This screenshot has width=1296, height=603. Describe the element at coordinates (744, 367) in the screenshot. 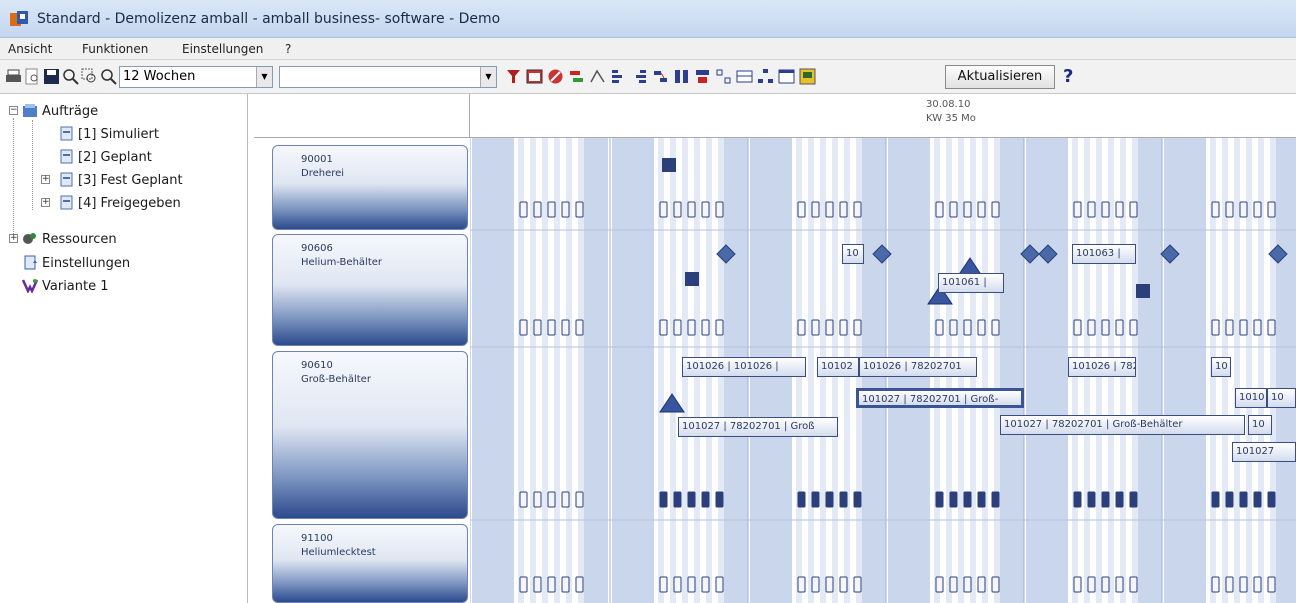

I see `order-bar: 101026 | 101026 |` at that location.